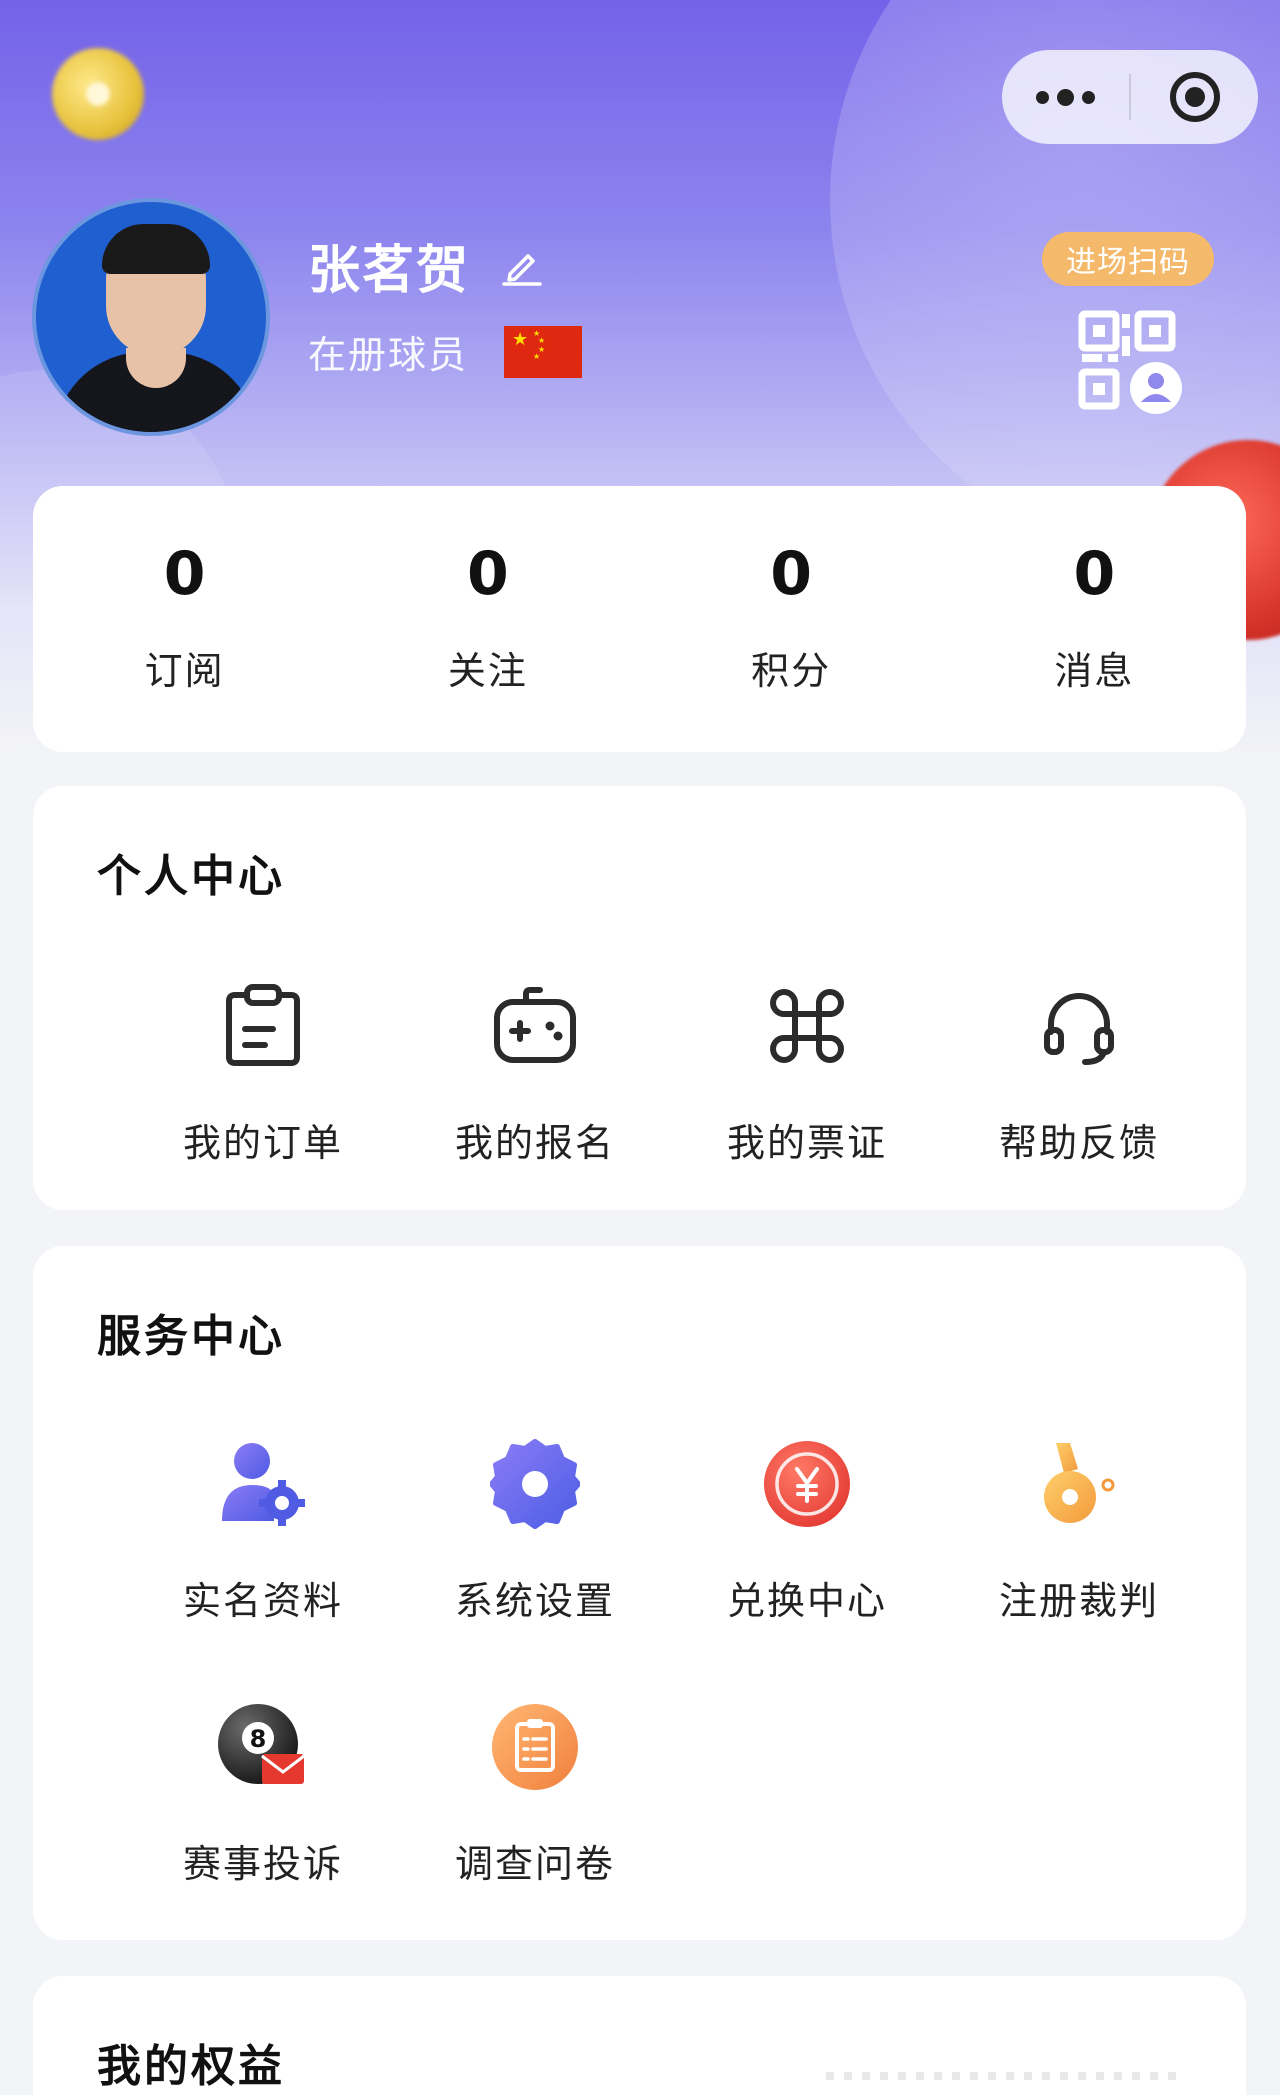  What do you see at coordinates (1078, 1143) in the screenshot?
I see `item-label: 帮助反馈` at bounding box center [1078, 1143].